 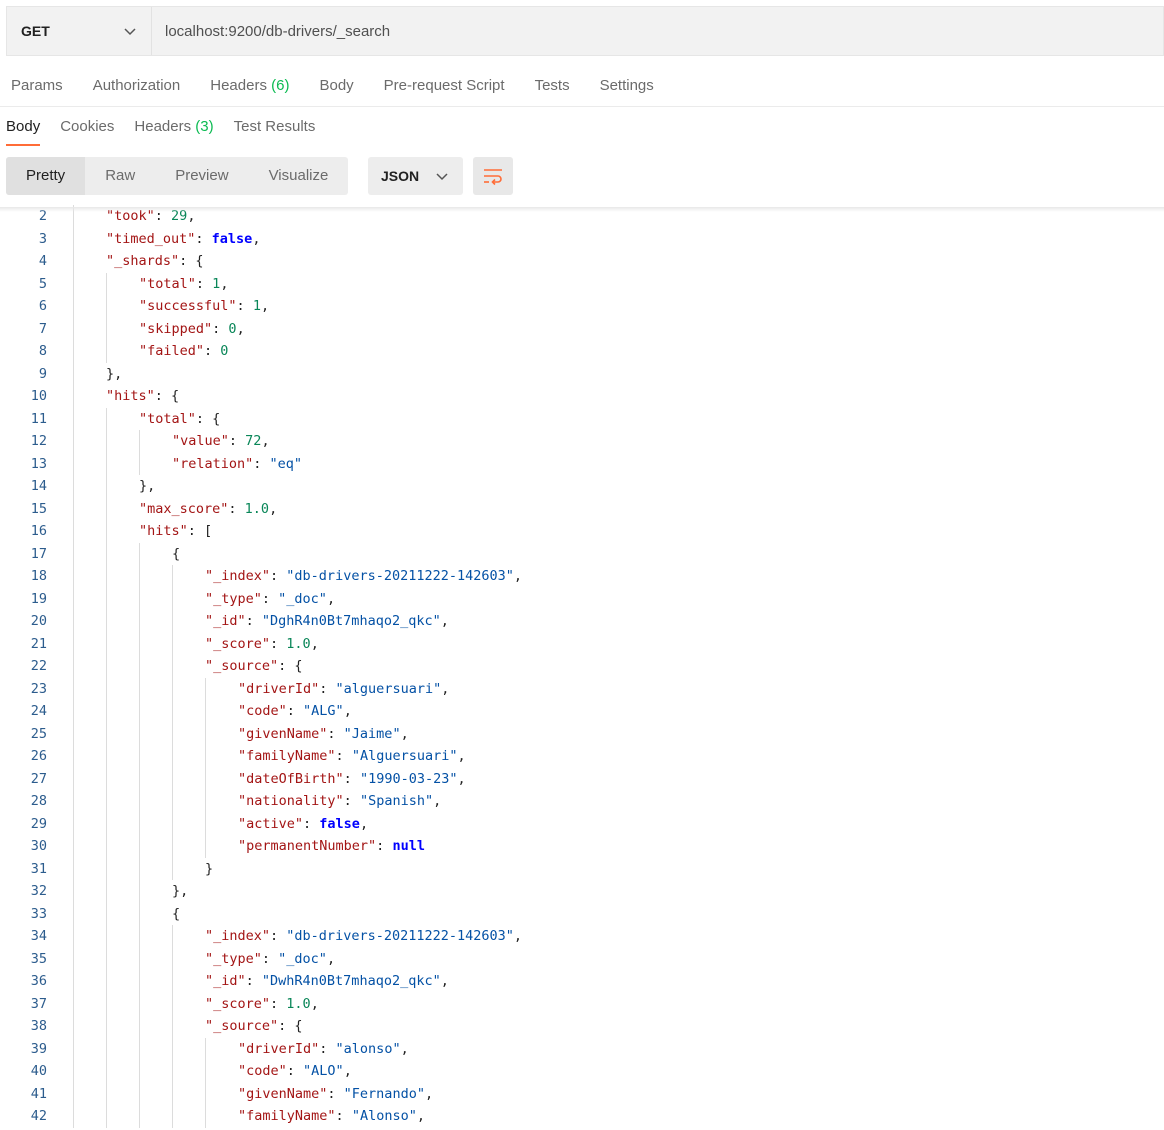 I want to click on tab-response-headers: Headers (3), so click(x=173, y=127).